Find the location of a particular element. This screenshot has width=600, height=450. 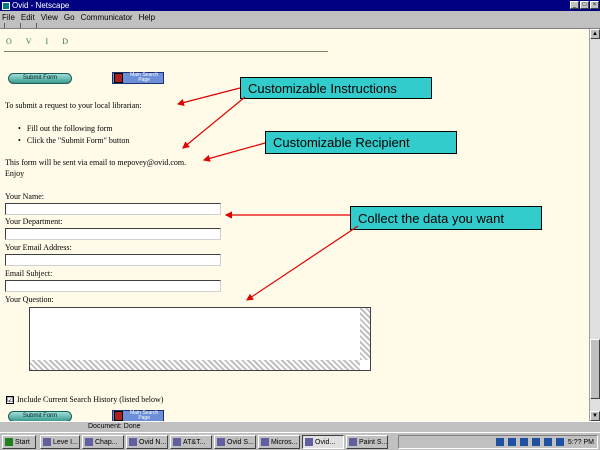

menu-help: Help is located at coordinates (147, 17).